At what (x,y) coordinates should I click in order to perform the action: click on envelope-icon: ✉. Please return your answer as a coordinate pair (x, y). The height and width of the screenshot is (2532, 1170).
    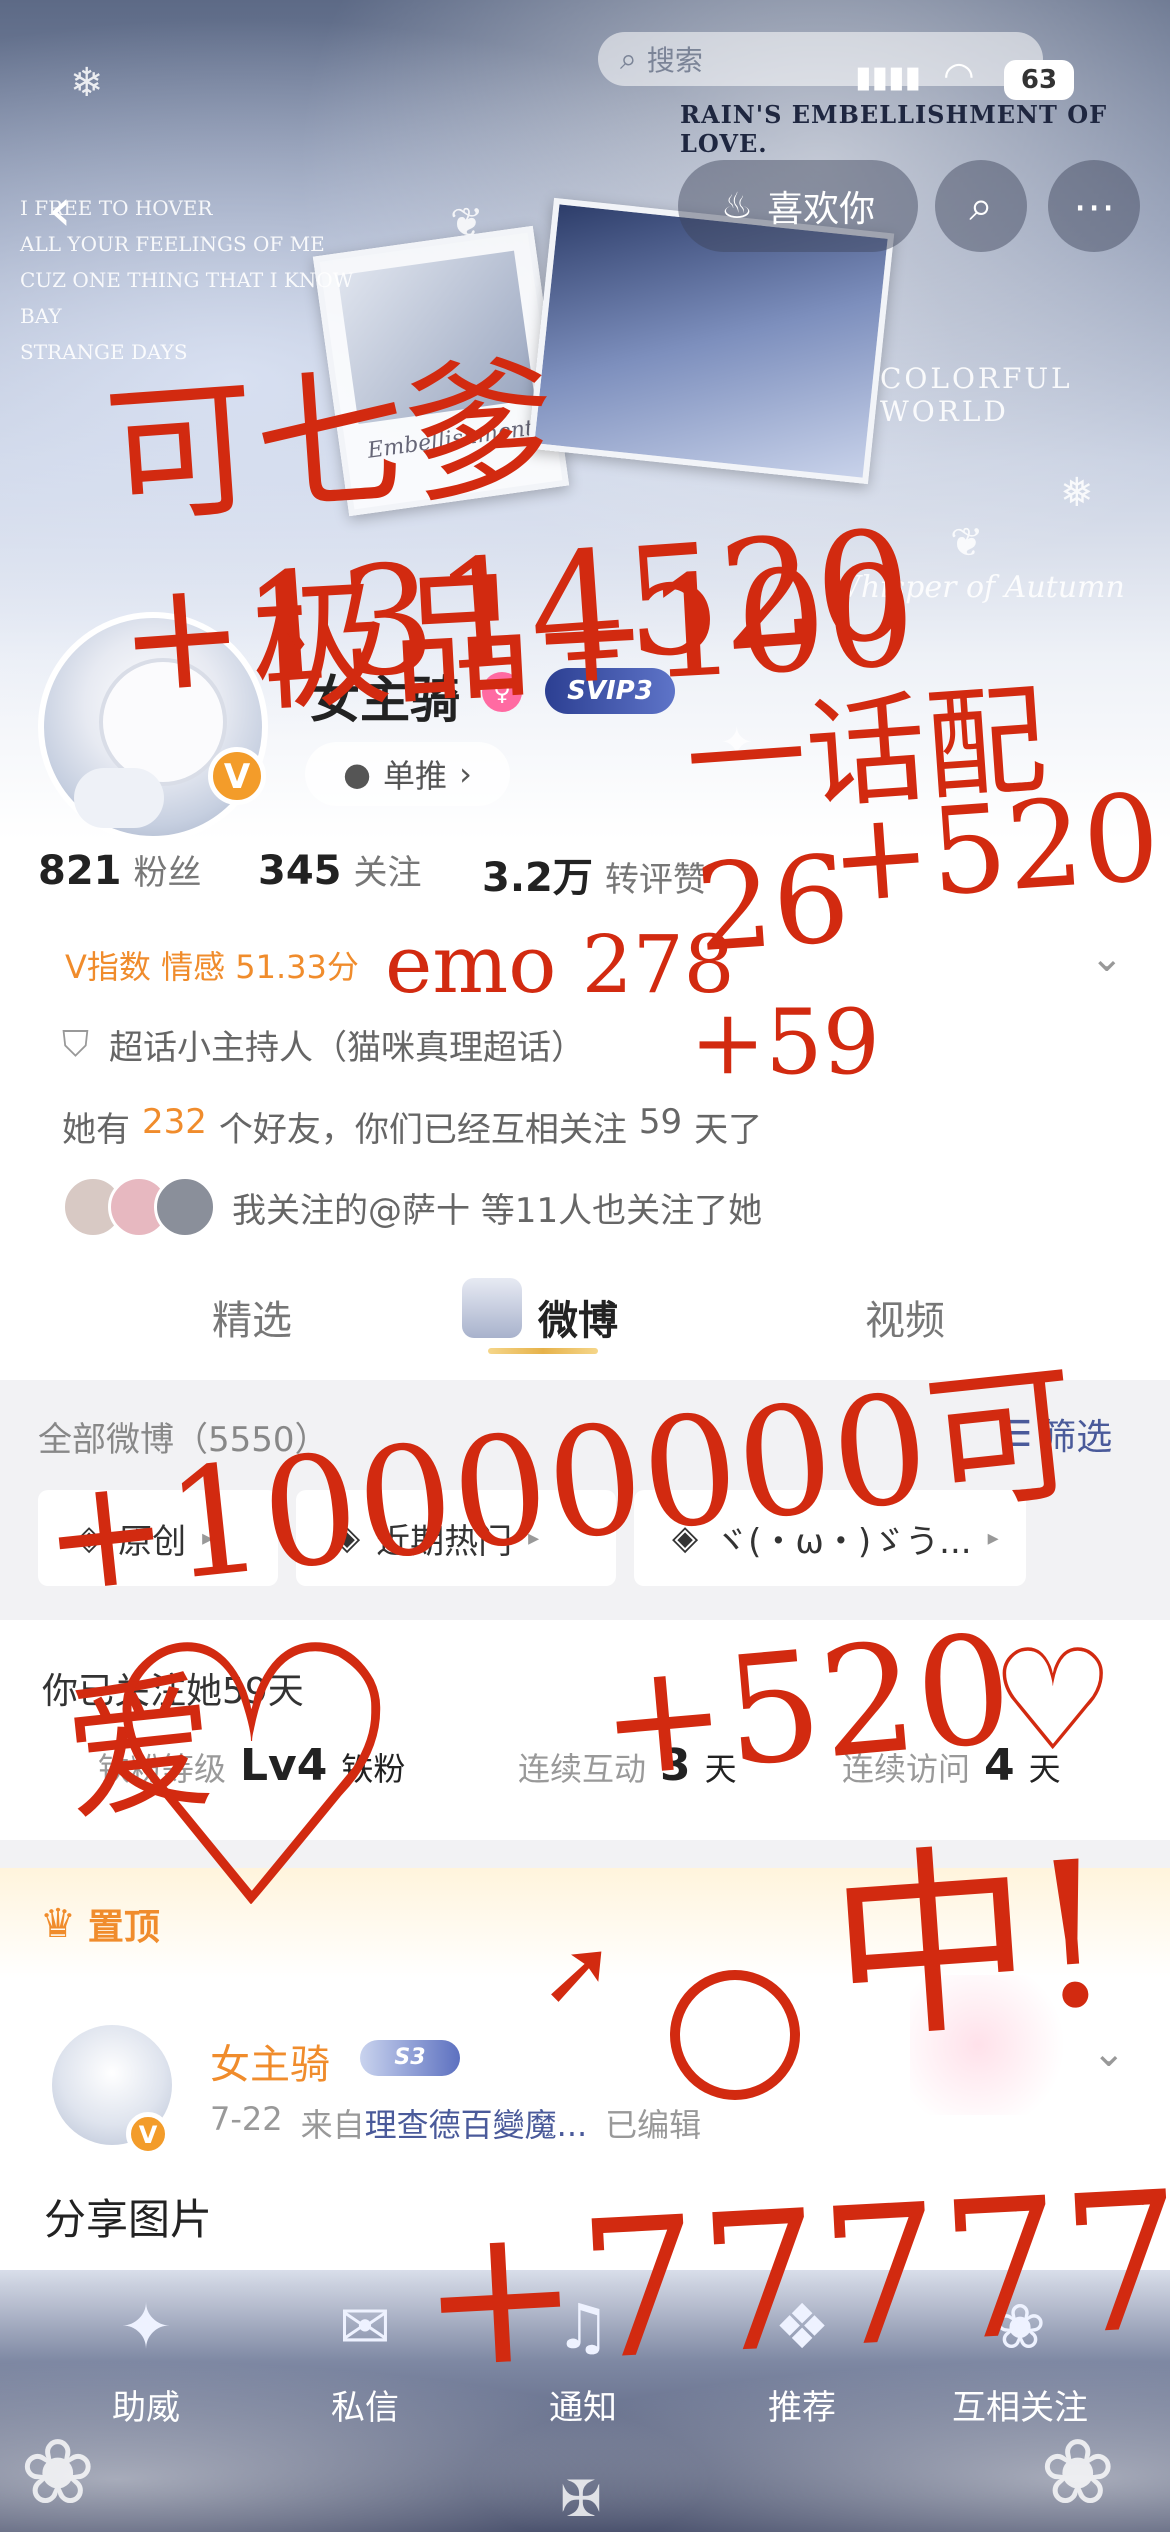
    Looking at the image, I should click on (365, 2326).